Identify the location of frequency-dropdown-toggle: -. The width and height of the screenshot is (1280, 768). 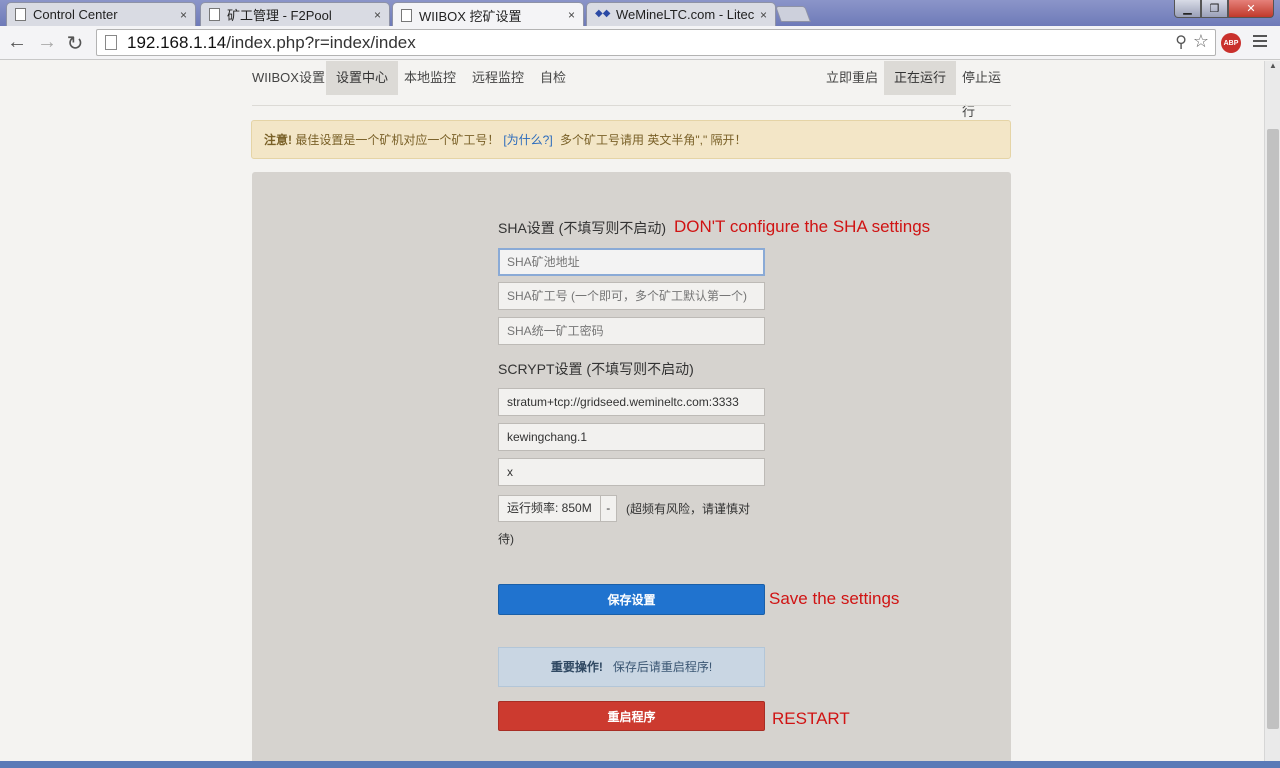
(608, 508).